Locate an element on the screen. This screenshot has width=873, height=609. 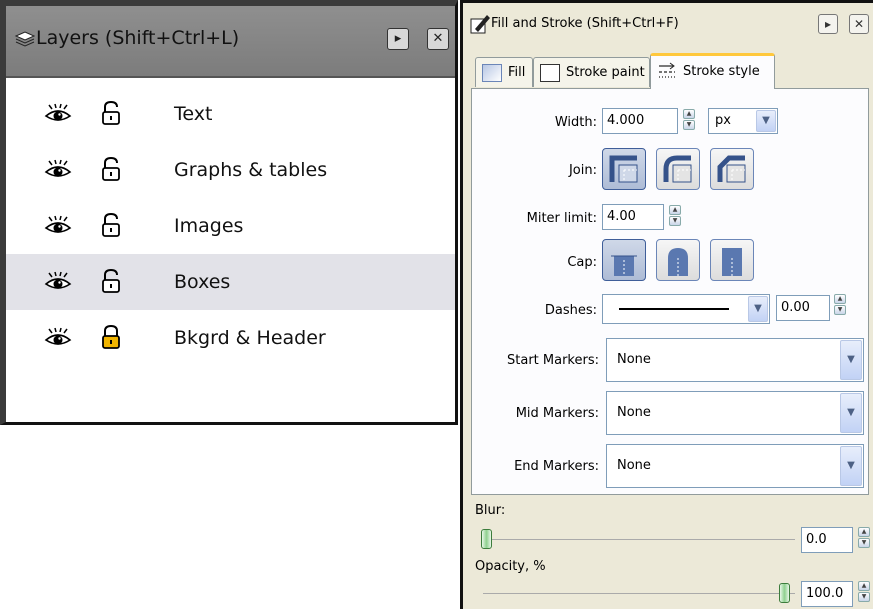
tab-label: Stroke style is located at coordinates (721, 71).